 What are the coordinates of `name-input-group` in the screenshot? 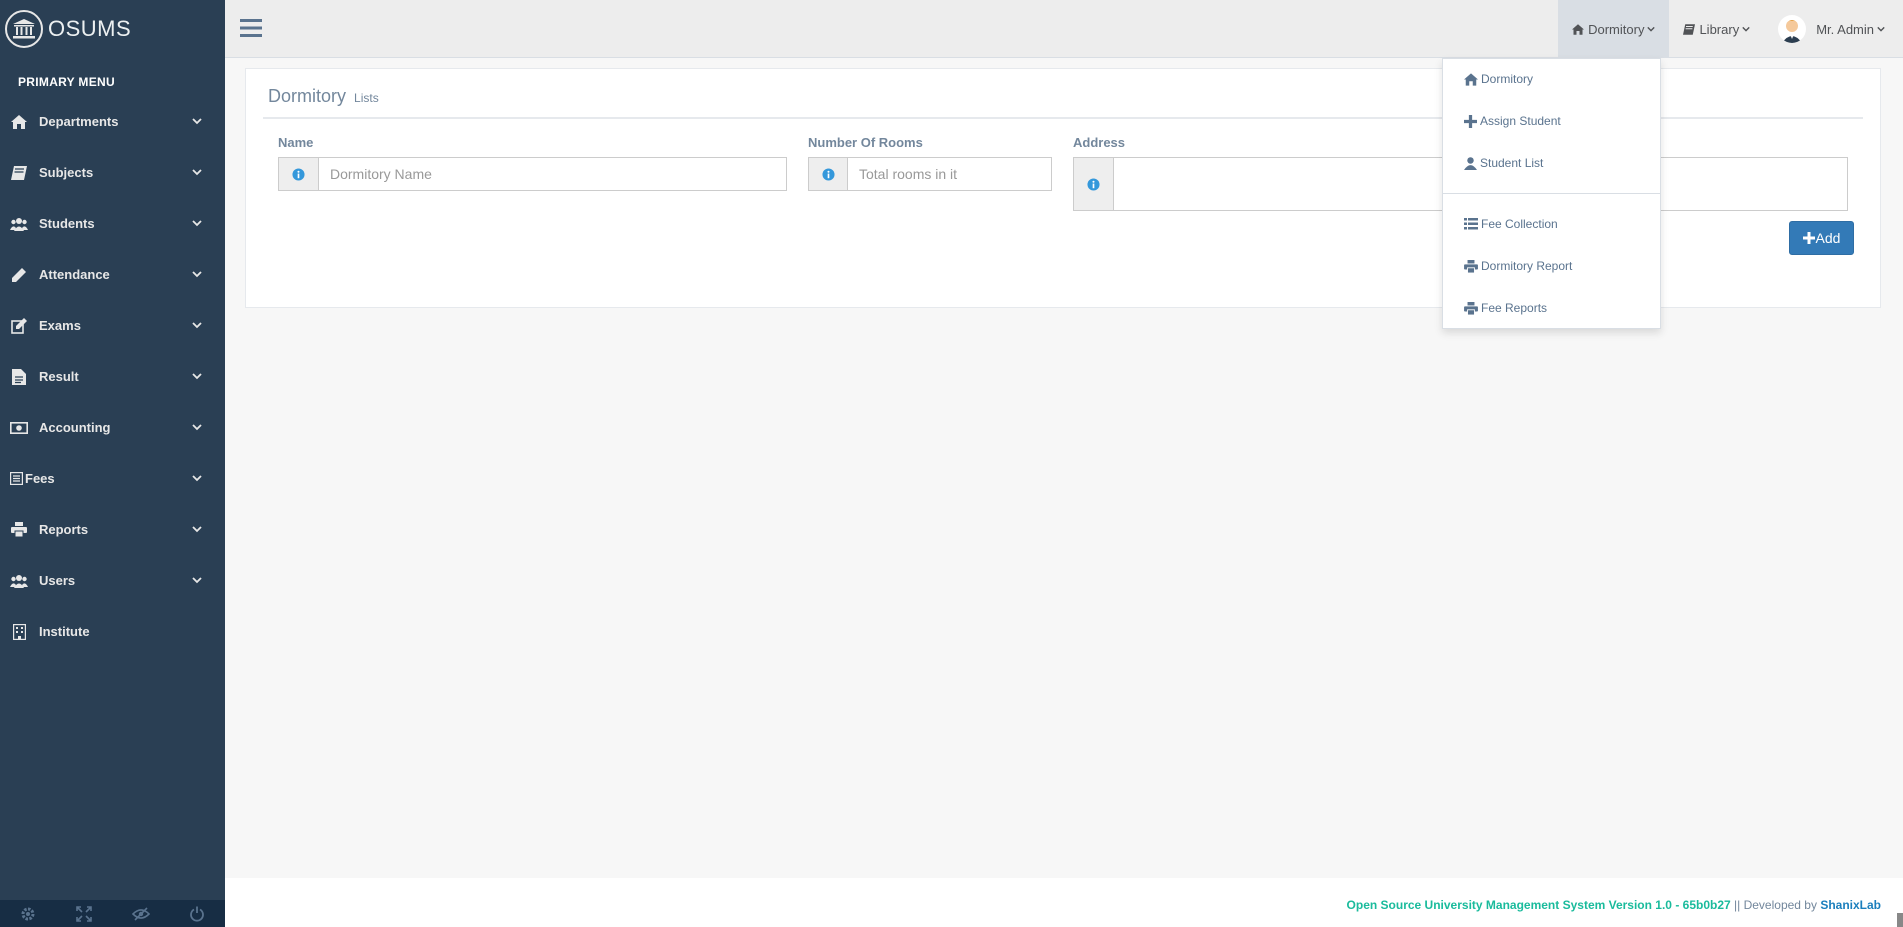 It's located at (532, 174).